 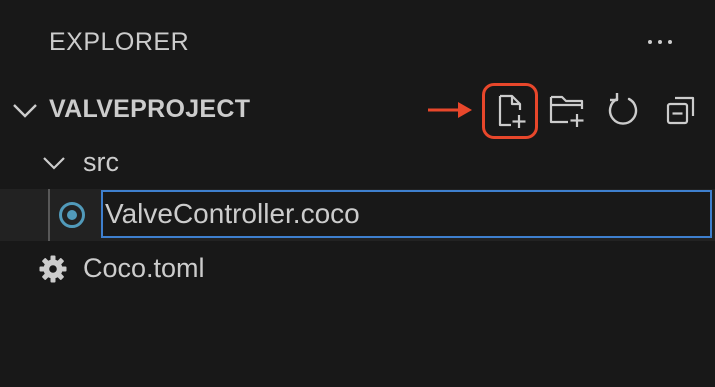 I want to click on explorer-header: EXPLORER, so click(x=357, y=42).